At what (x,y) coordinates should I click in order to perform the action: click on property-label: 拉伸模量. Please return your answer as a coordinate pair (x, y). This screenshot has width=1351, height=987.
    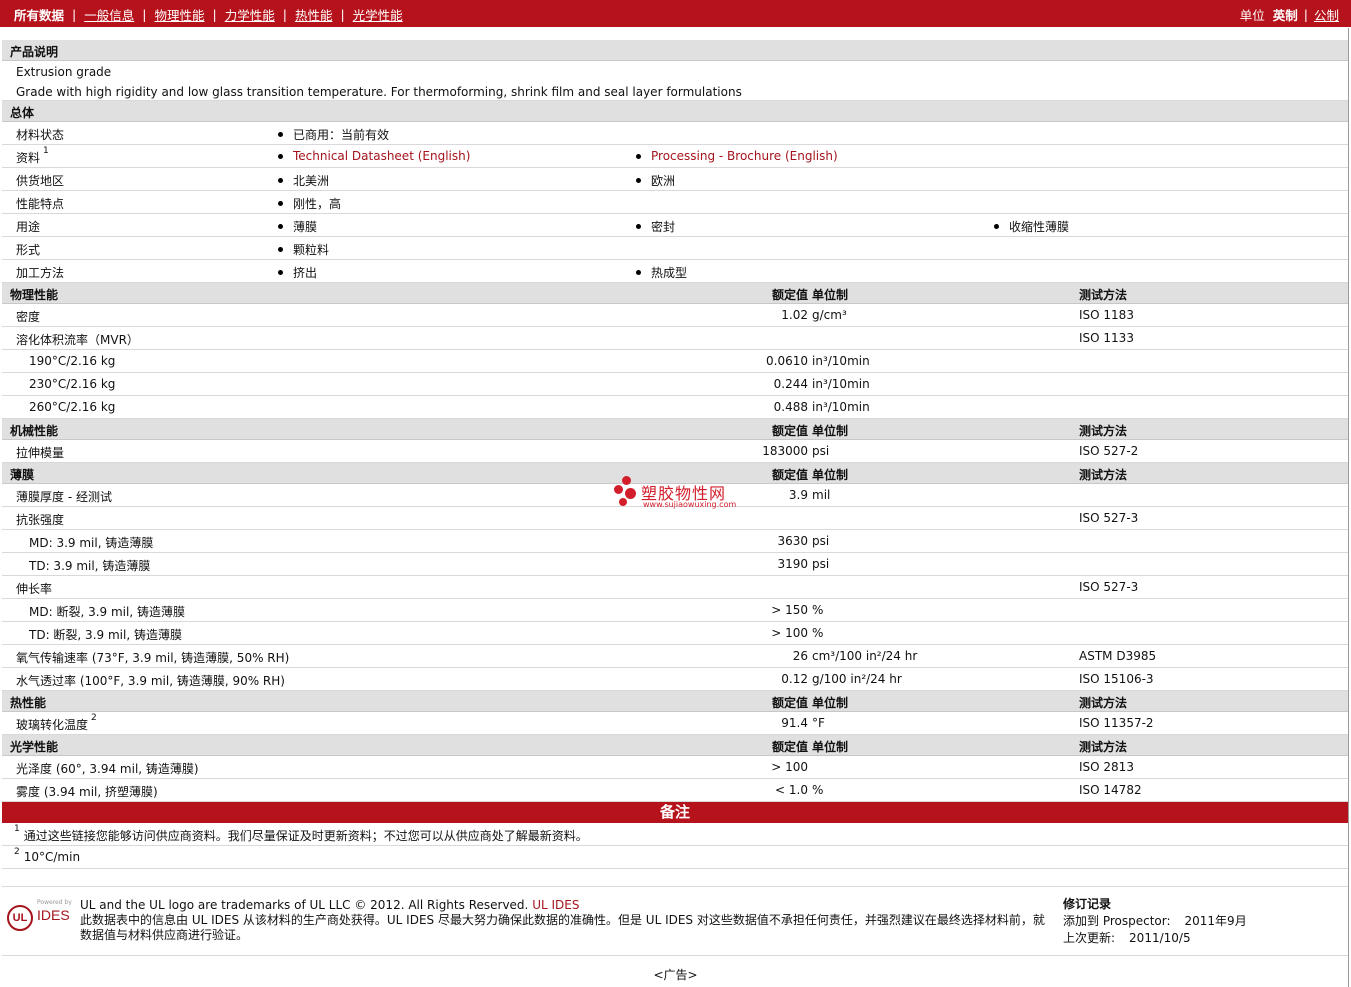
    Looking at the image, I should click on (40, 452).